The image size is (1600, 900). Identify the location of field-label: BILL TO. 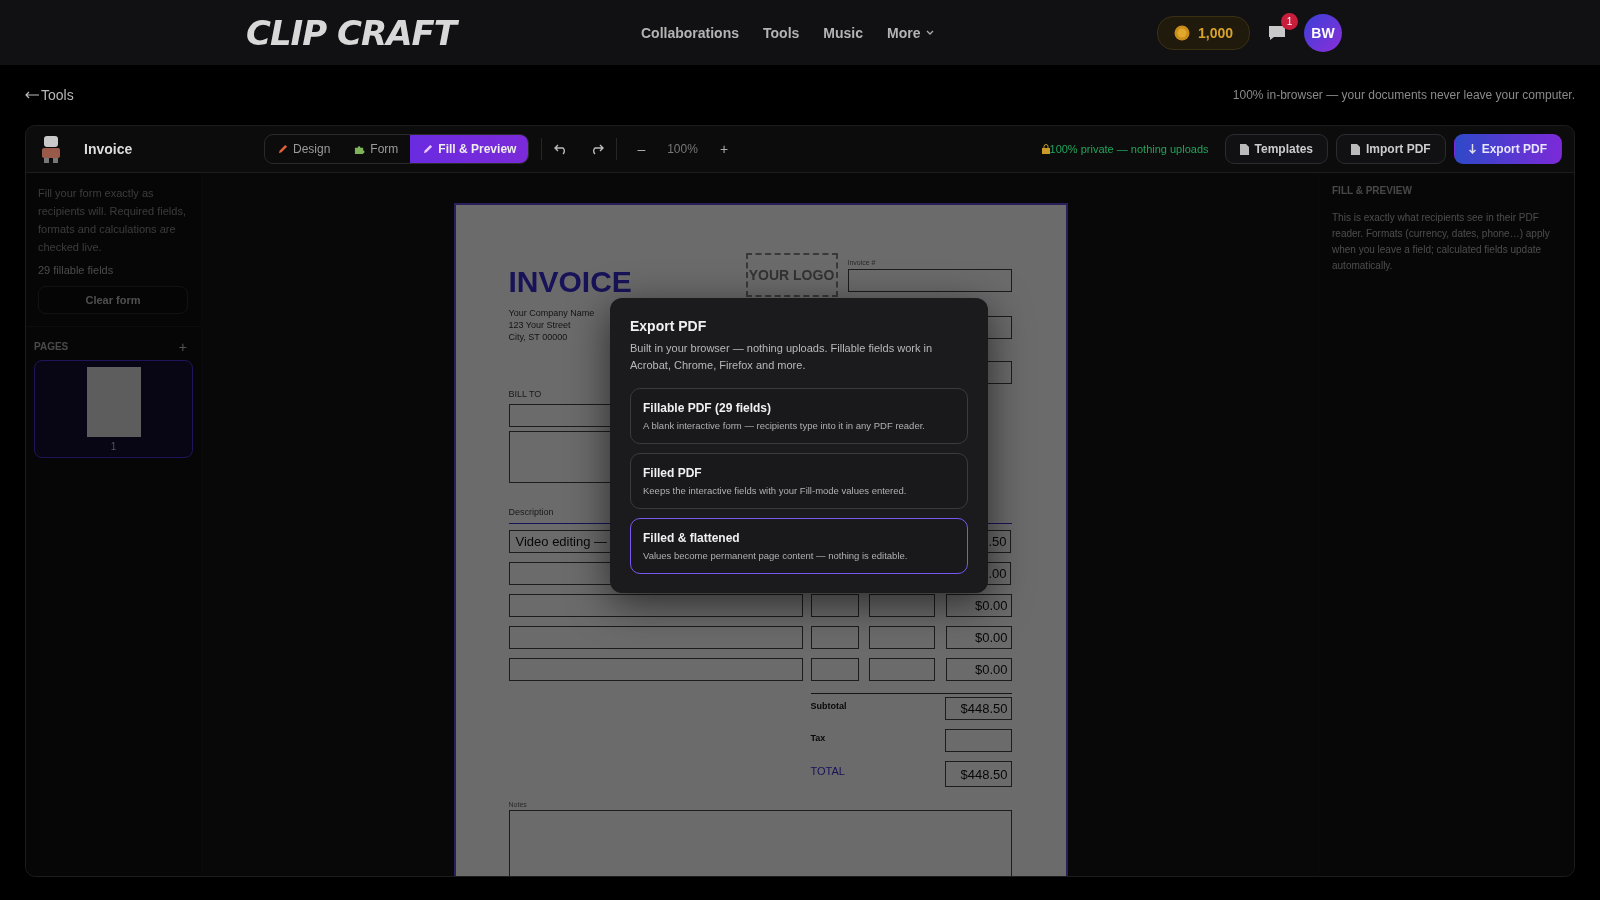
(525, 394).